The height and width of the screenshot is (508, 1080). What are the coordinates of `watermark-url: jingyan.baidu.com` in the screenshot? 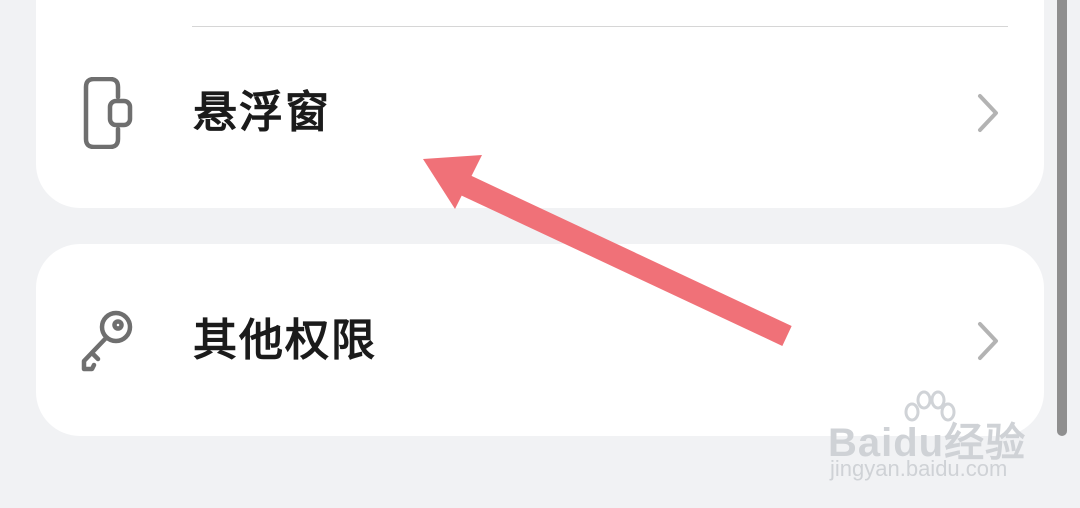 It's located at (919, 468).